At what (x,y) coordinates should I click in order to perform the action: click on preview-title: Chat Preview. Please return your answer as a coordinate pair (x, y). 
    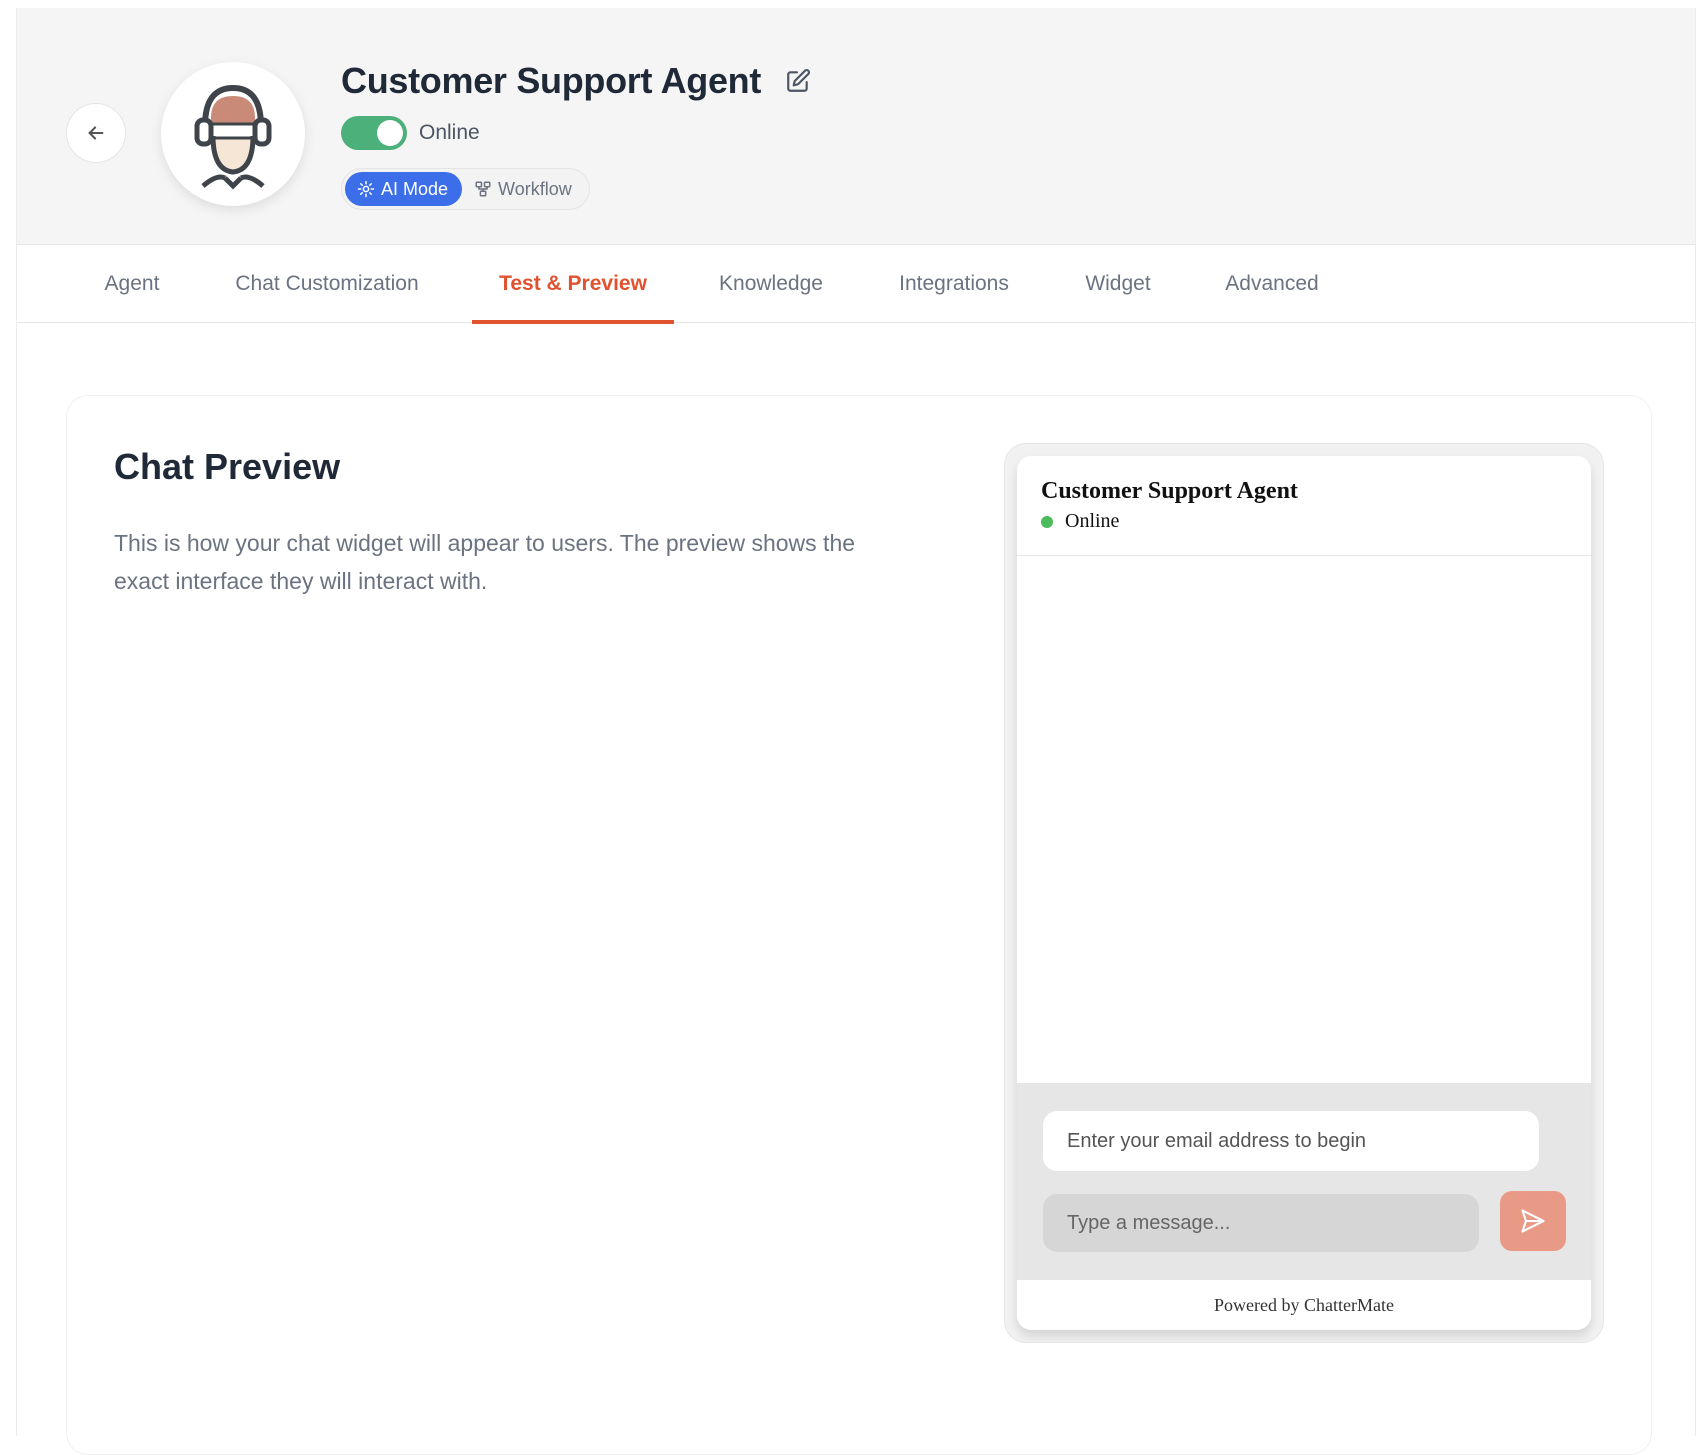
    Looking at the image, I should click on (227, 466).